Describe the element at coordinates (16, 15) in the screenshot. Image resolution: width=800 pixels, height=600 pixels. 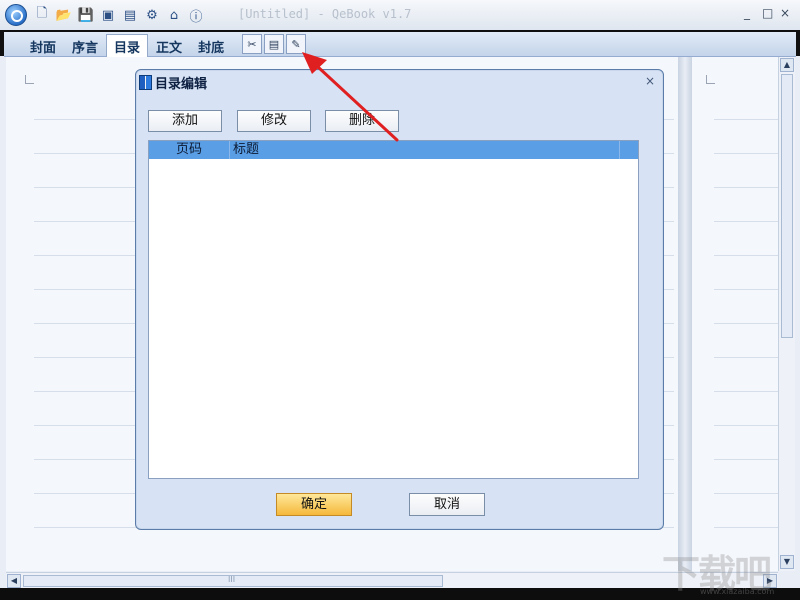
I see `app-menu-icon` at that location.